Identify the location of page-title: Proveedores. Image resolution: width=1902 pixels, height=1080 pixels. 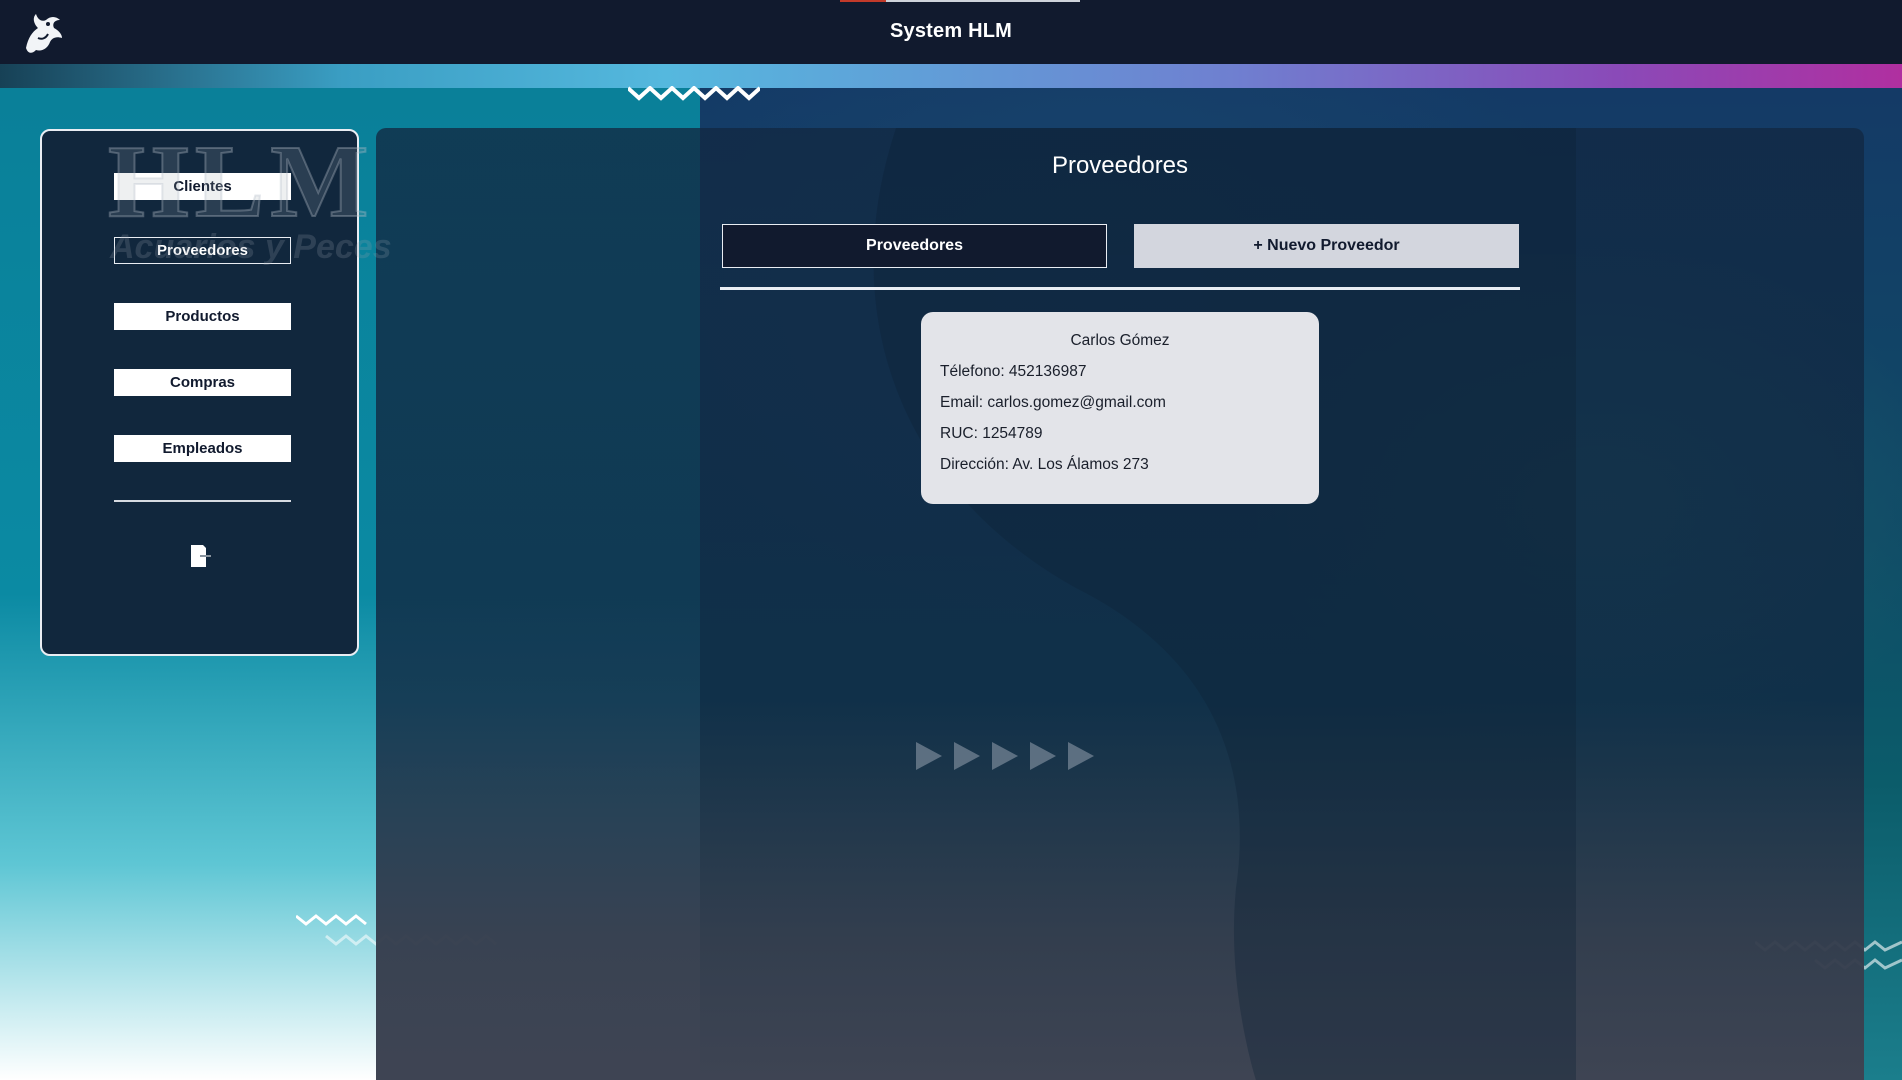
(1120, 165).